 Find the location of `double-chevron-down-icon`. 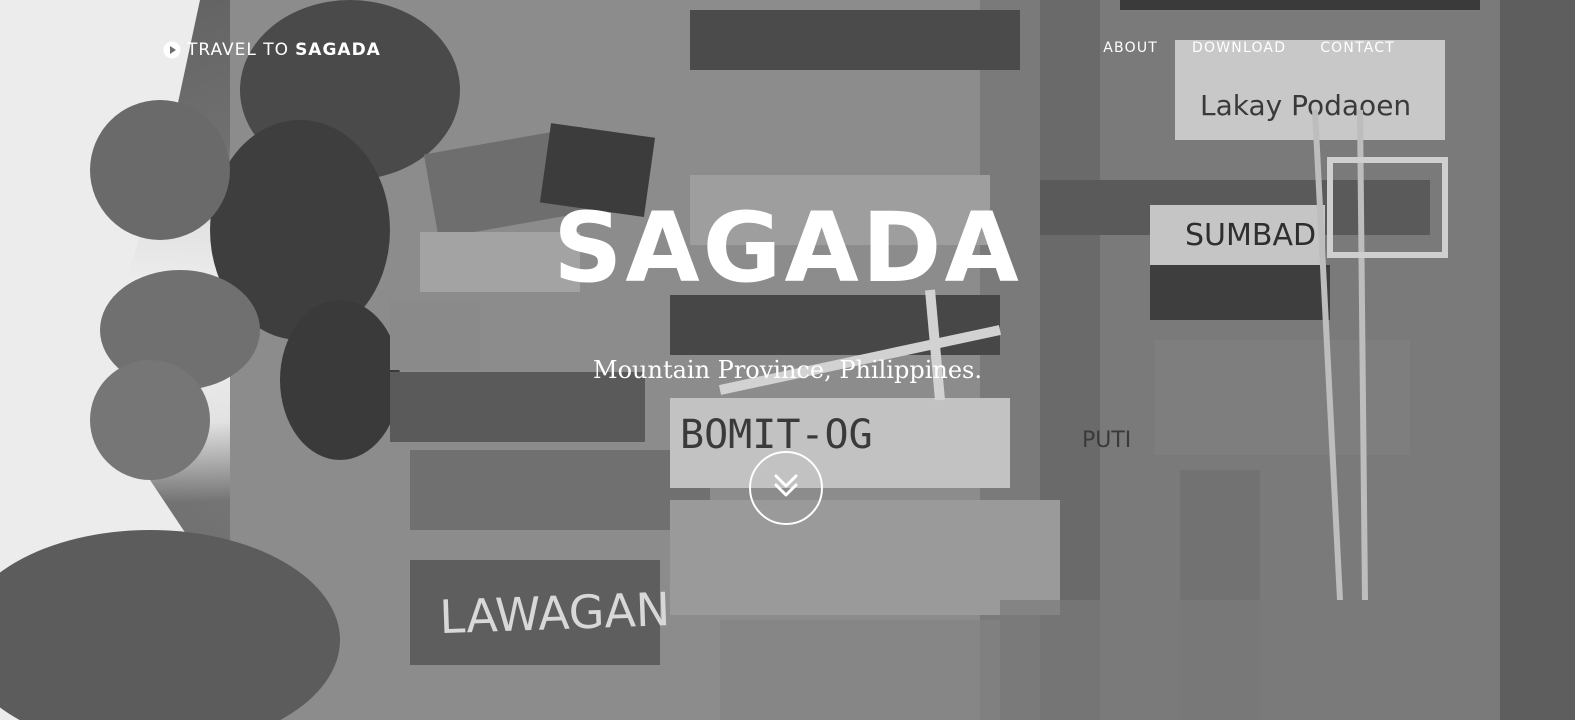

double-chevron-down-icon is located at coordinates (786, 488).